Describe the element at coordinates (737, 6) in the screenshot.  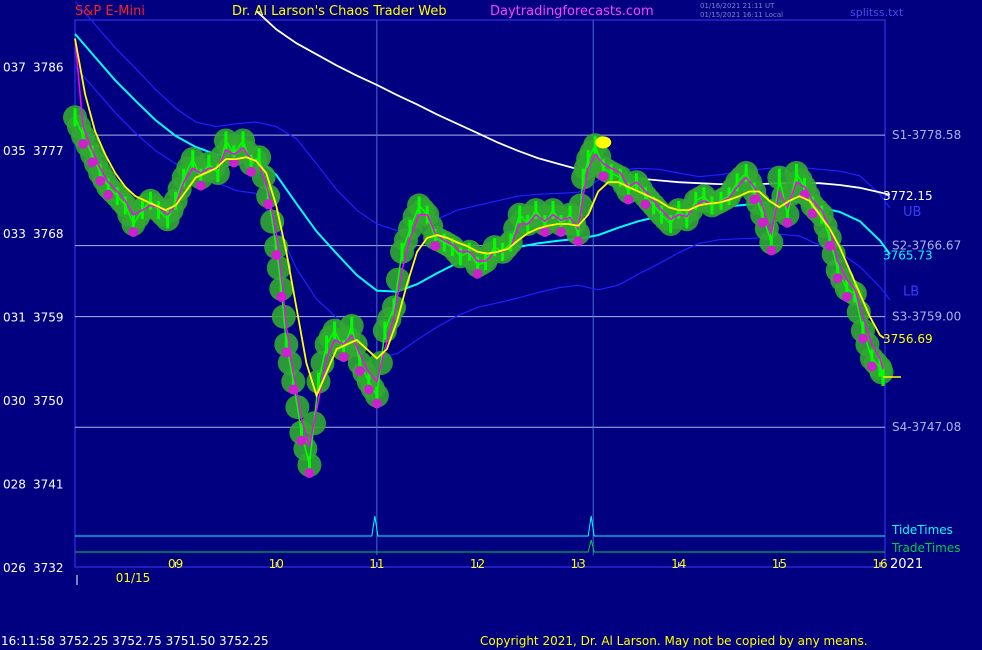
I see `timestamp-ut: 01/16/2021 21:11 UT` at that location.